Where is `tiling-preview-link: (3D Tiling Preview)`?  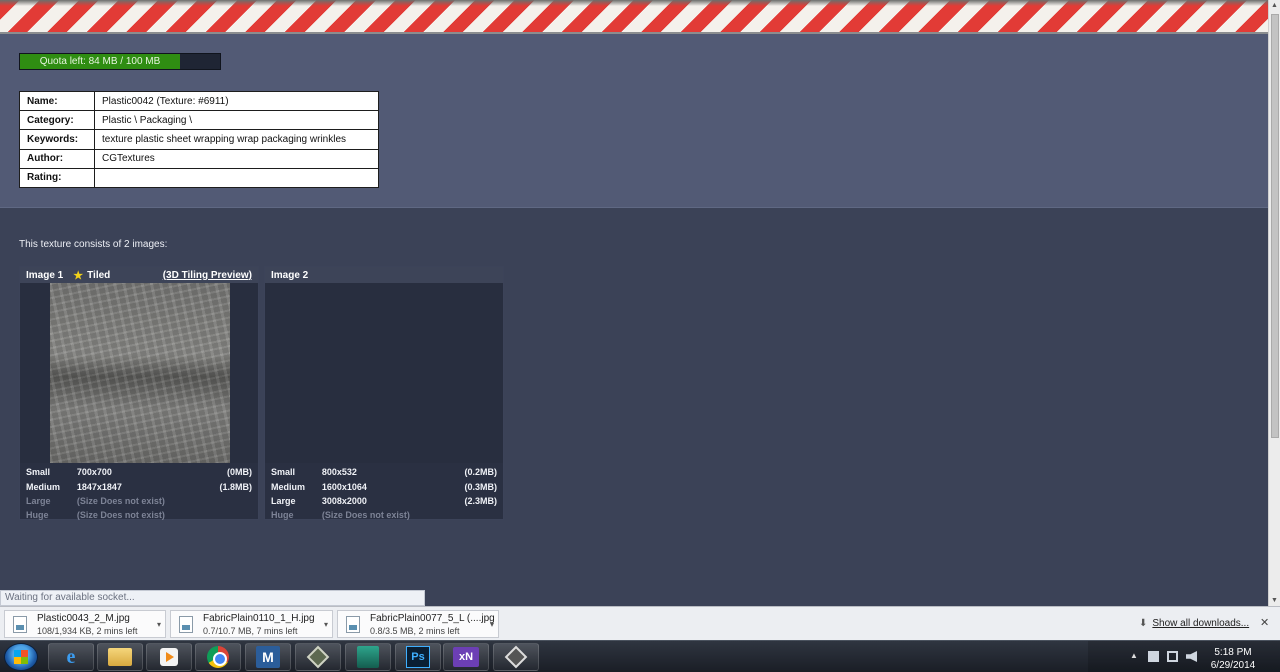 tiling-preview-link: (3D Tiling Preview) is located at coordinates (207, 275).